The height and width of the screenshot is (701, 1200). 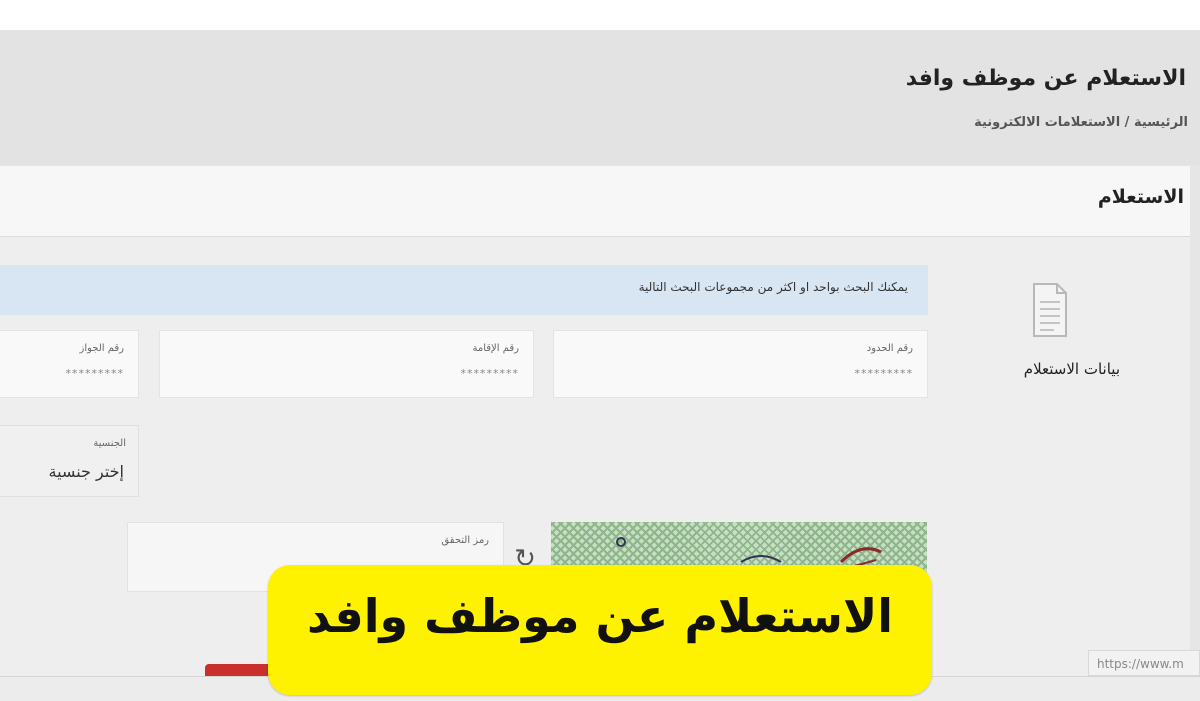 What do you see at coordinates (1081, 122) in the screenshot?
I see `breadcrumb: الرئيسية / الاستعلامات الالكترونية` at bounding box center [1081, 122].